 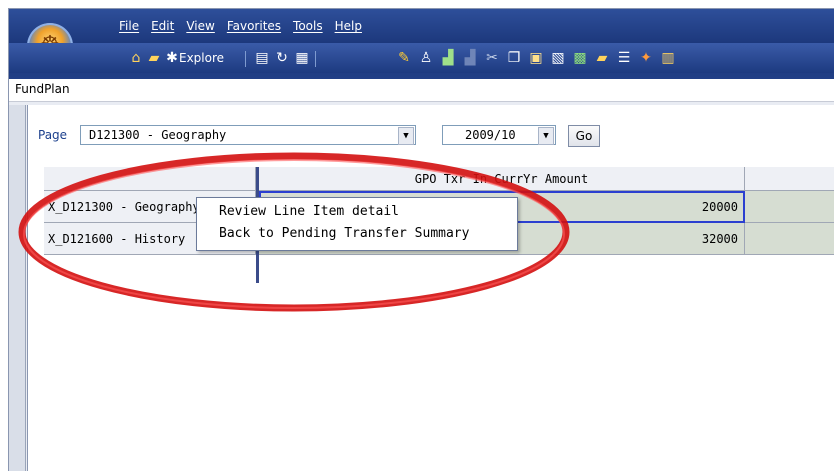 I want to click on refresh-icon: ↻, so click(x=282, y=58).